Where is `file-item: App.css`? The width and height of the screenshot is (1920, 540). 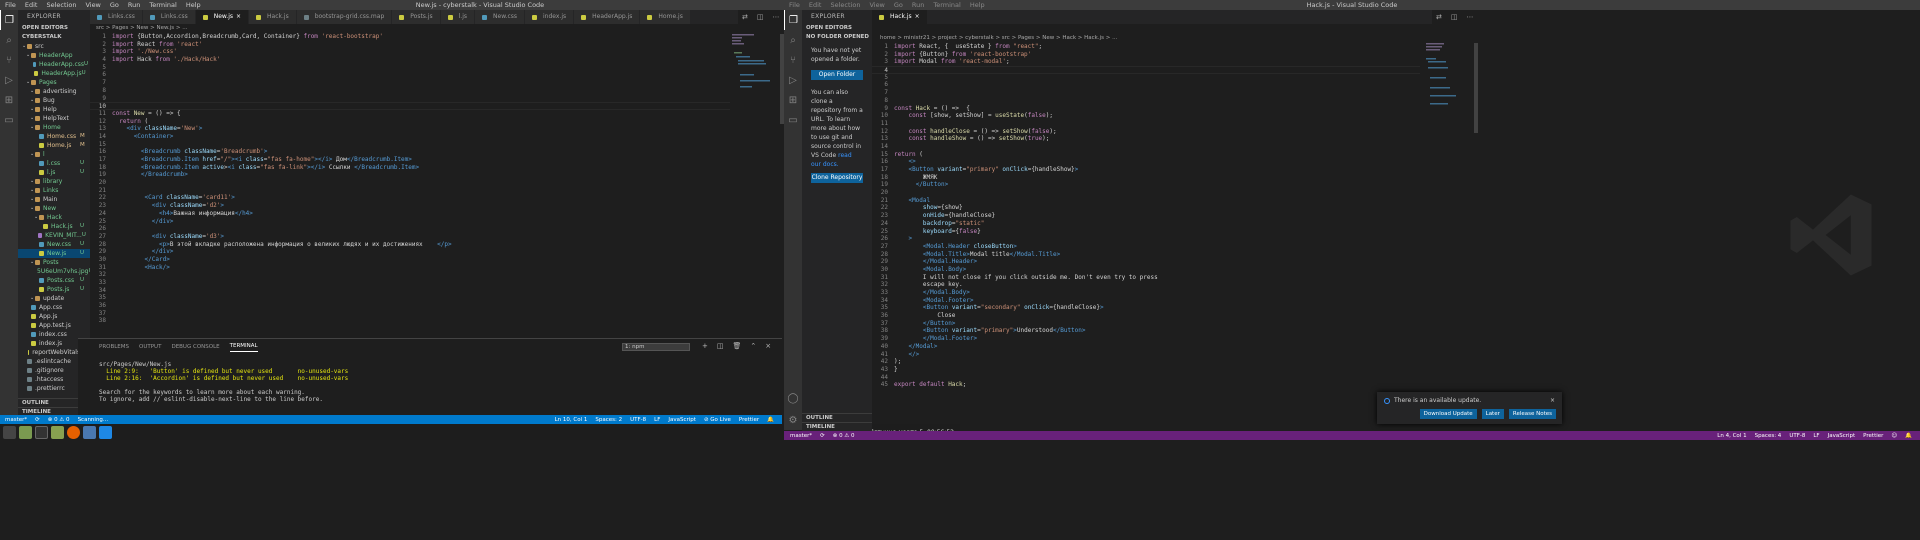 file-item: App.css is located at coordinates (54, 307).